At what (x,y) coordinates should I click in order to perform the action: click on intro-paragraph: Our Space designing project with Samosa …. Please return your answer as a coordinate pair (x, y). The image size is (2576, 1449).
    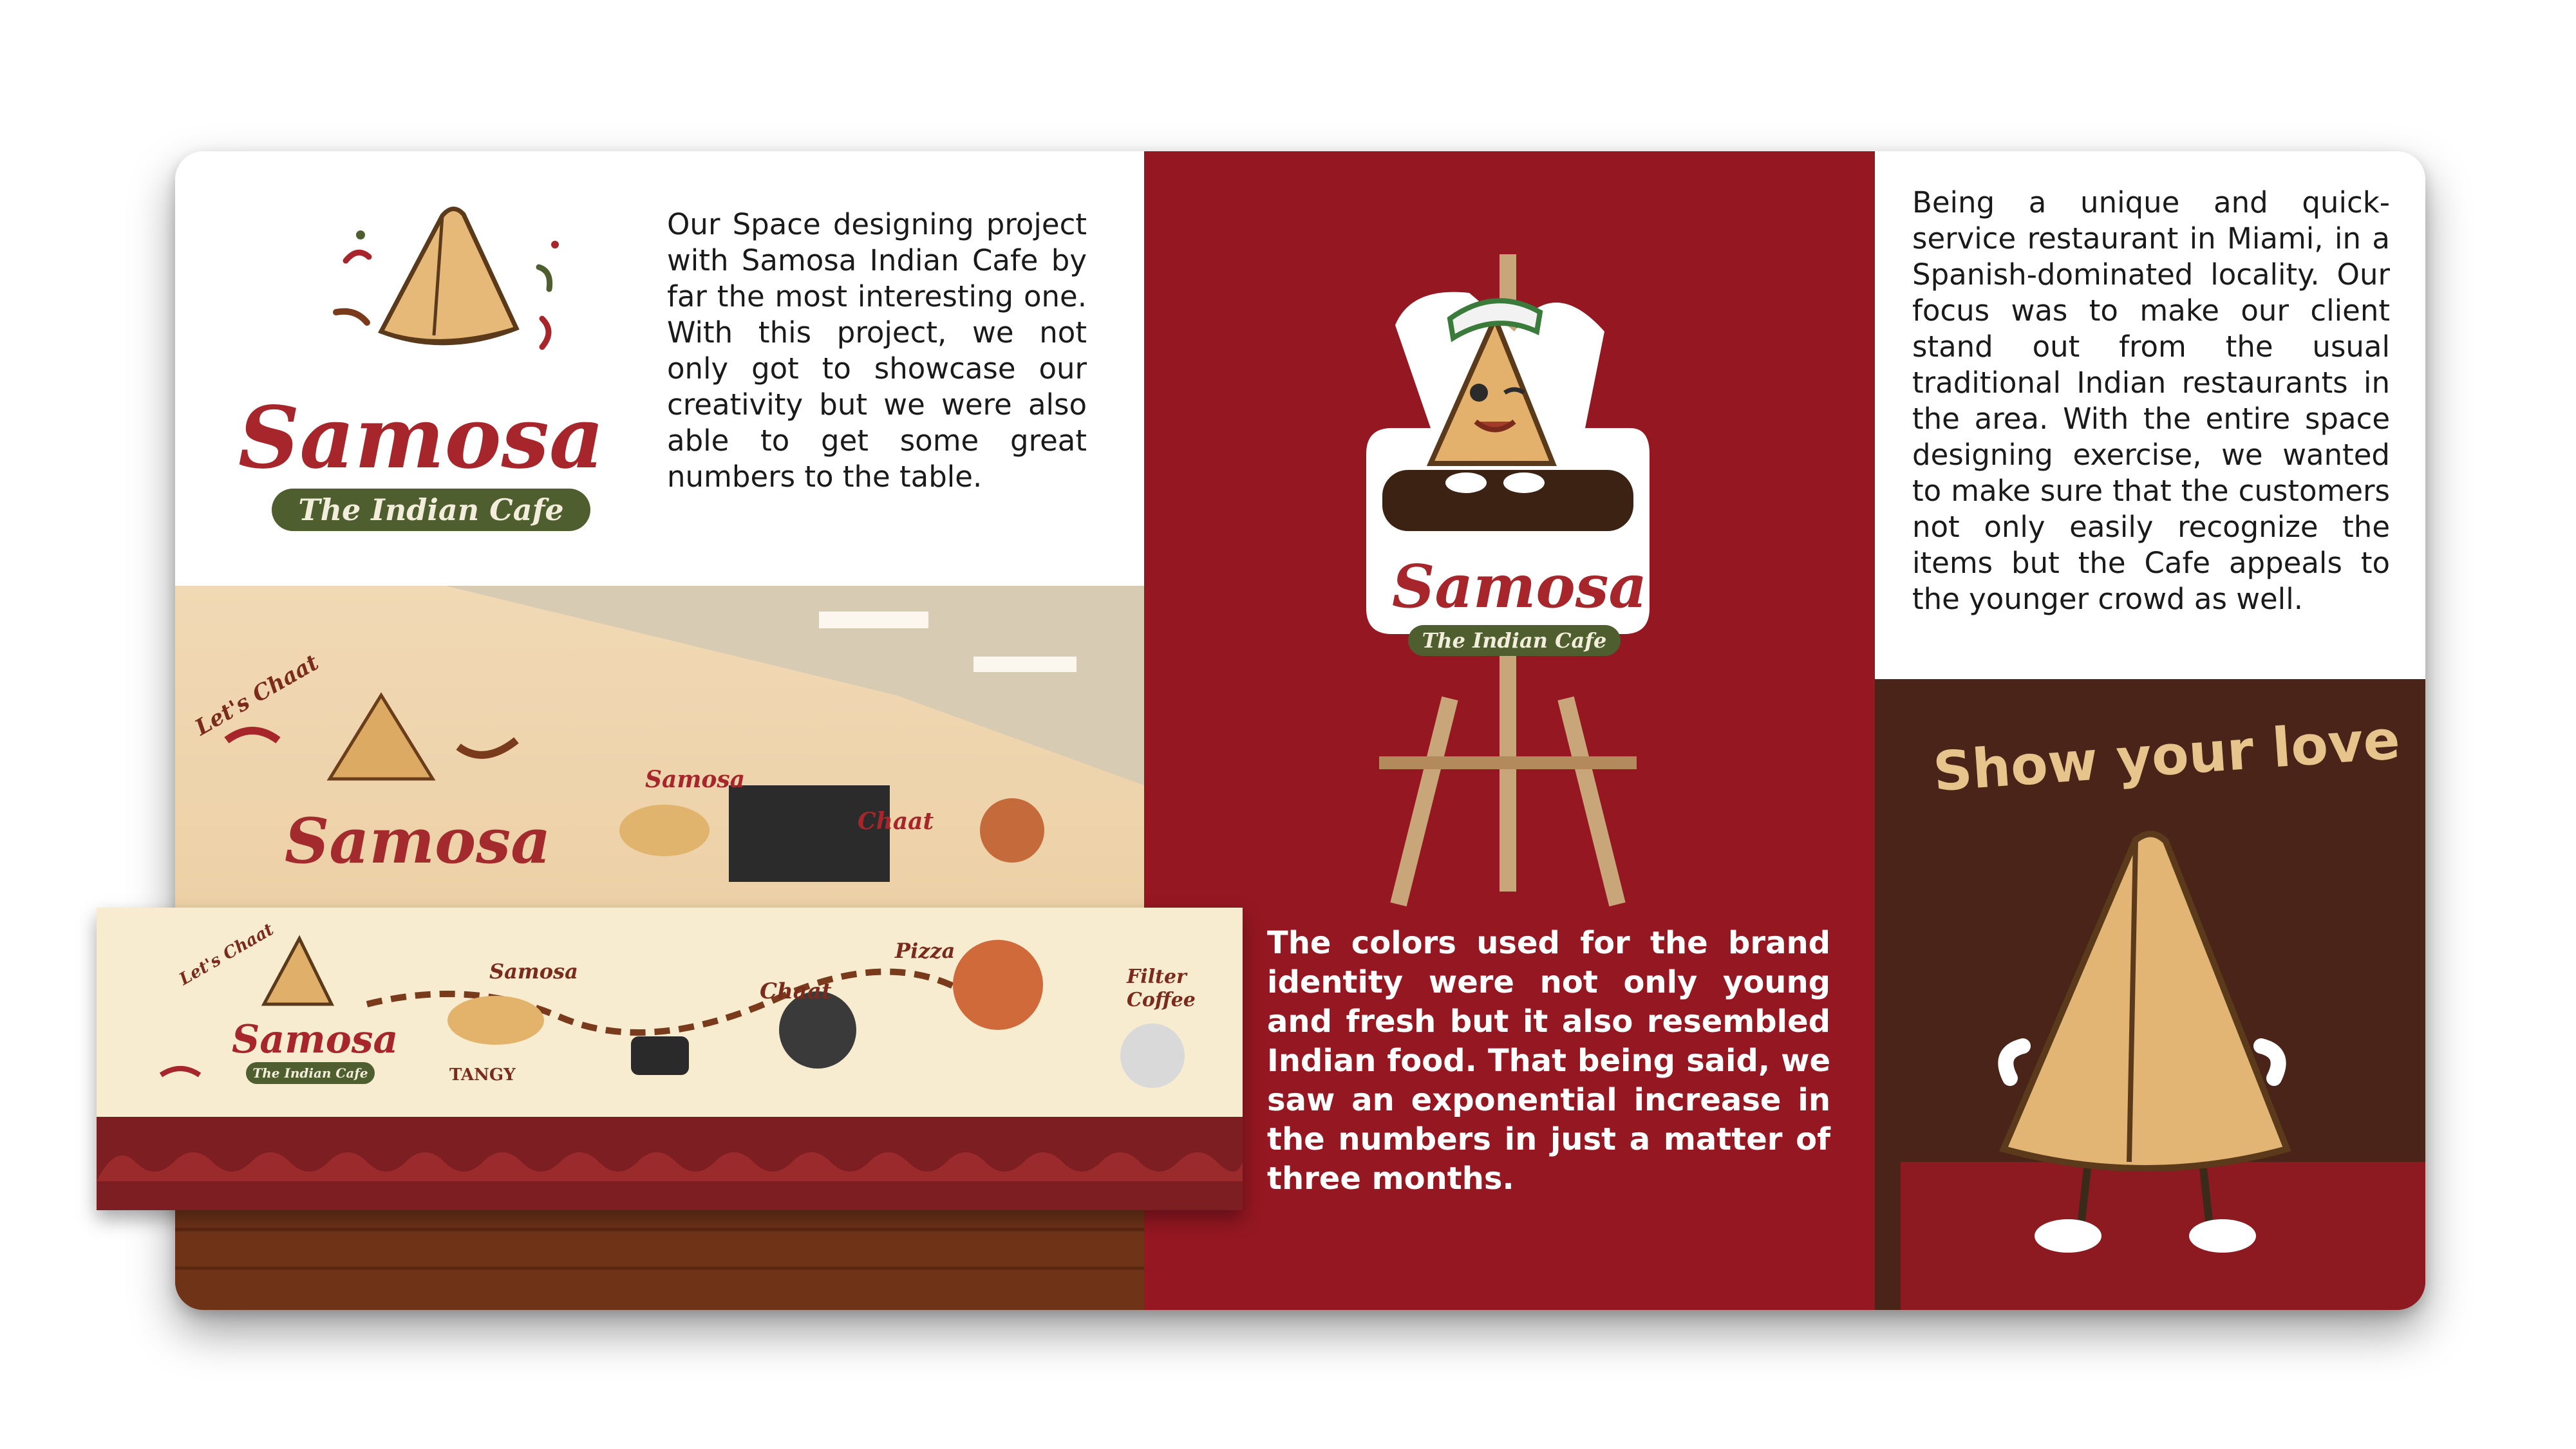
    Looking at the image, I should click on (877, 350).